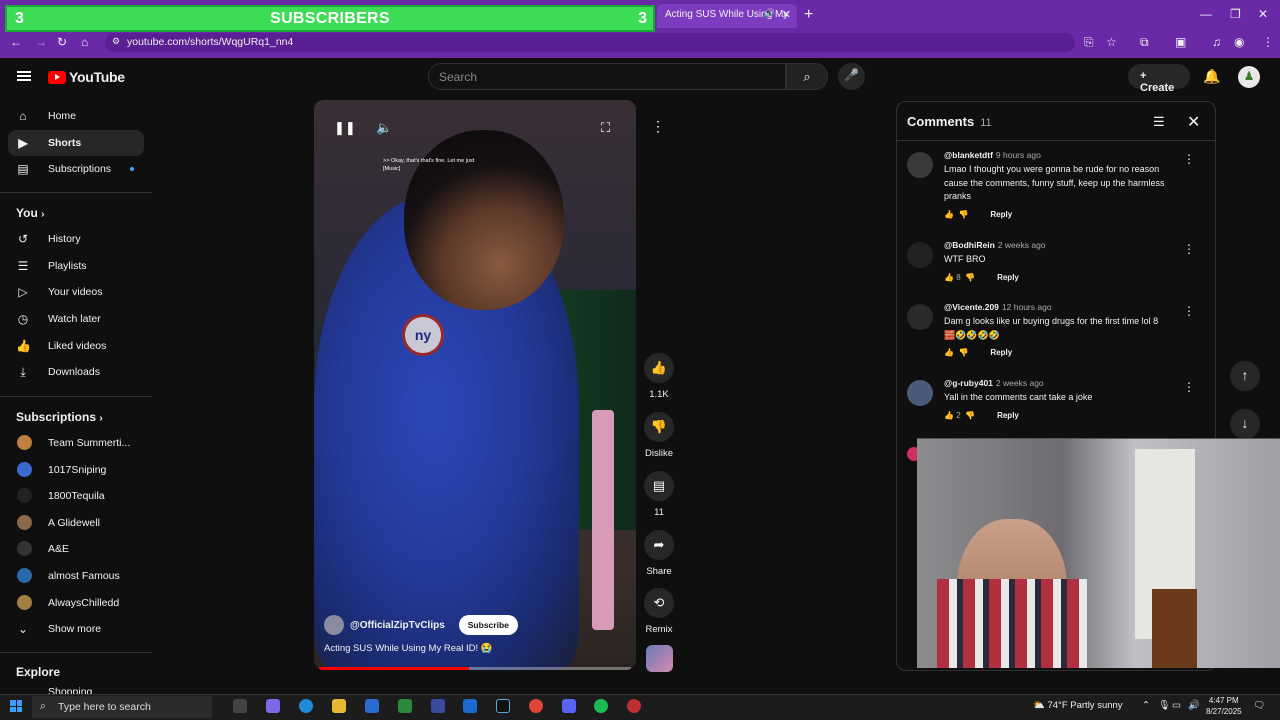  I want to click on volume-tray-icon: 🔊, so click(1194, 705).